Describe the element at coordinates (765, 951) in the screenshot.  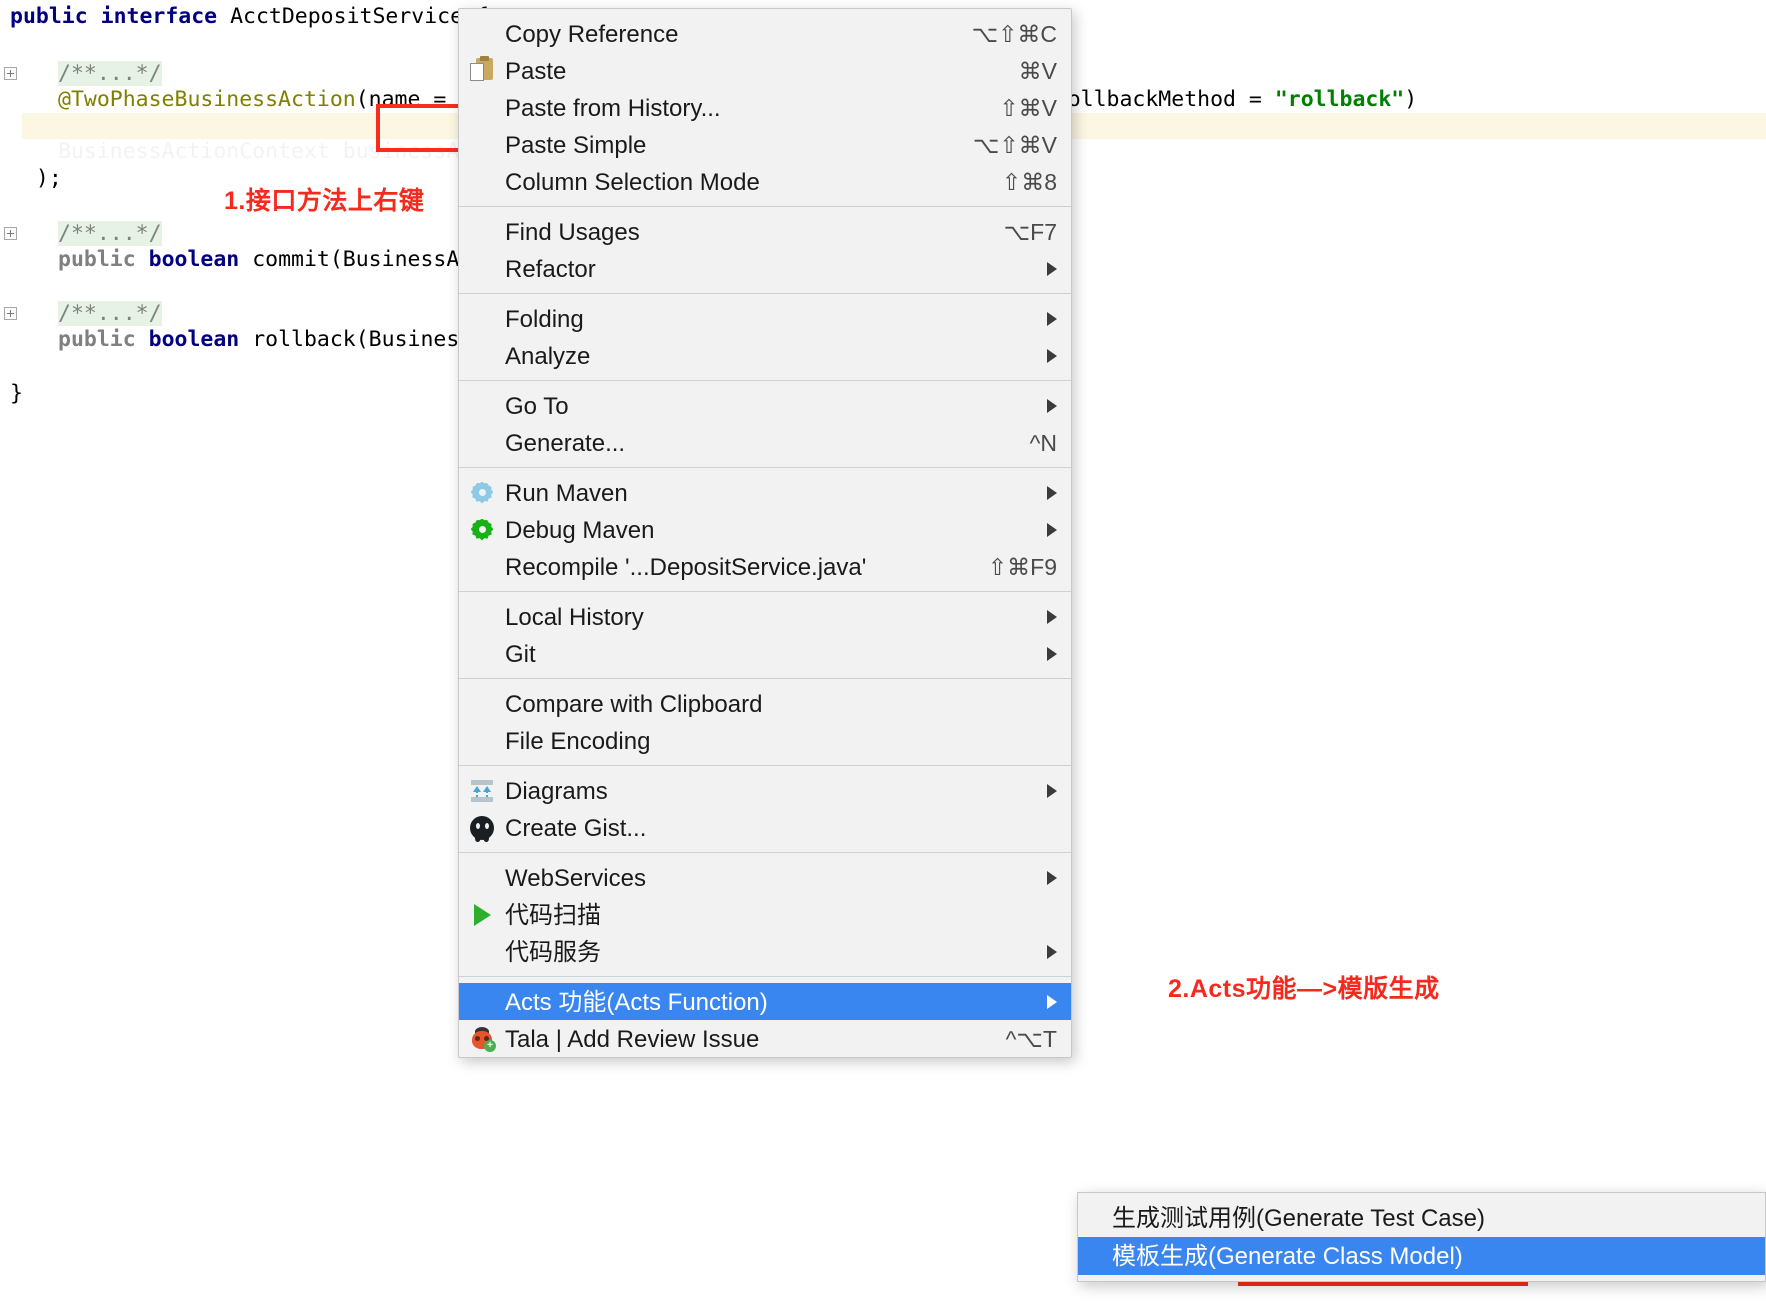
I see `menu-item-代码服务: 代码服务` at that location.